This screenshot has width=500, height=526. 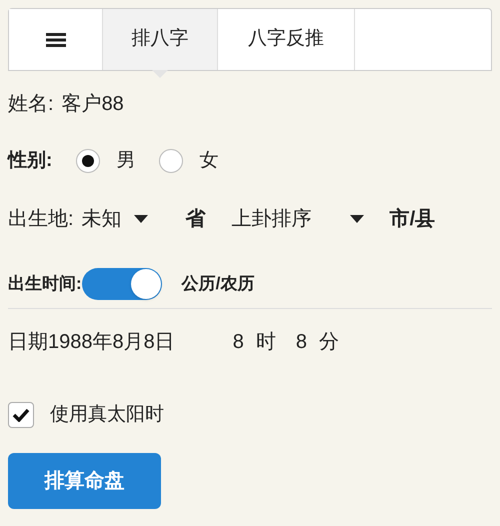 I want to click on city-select: 上卦排序, so click(x=298, y=219).